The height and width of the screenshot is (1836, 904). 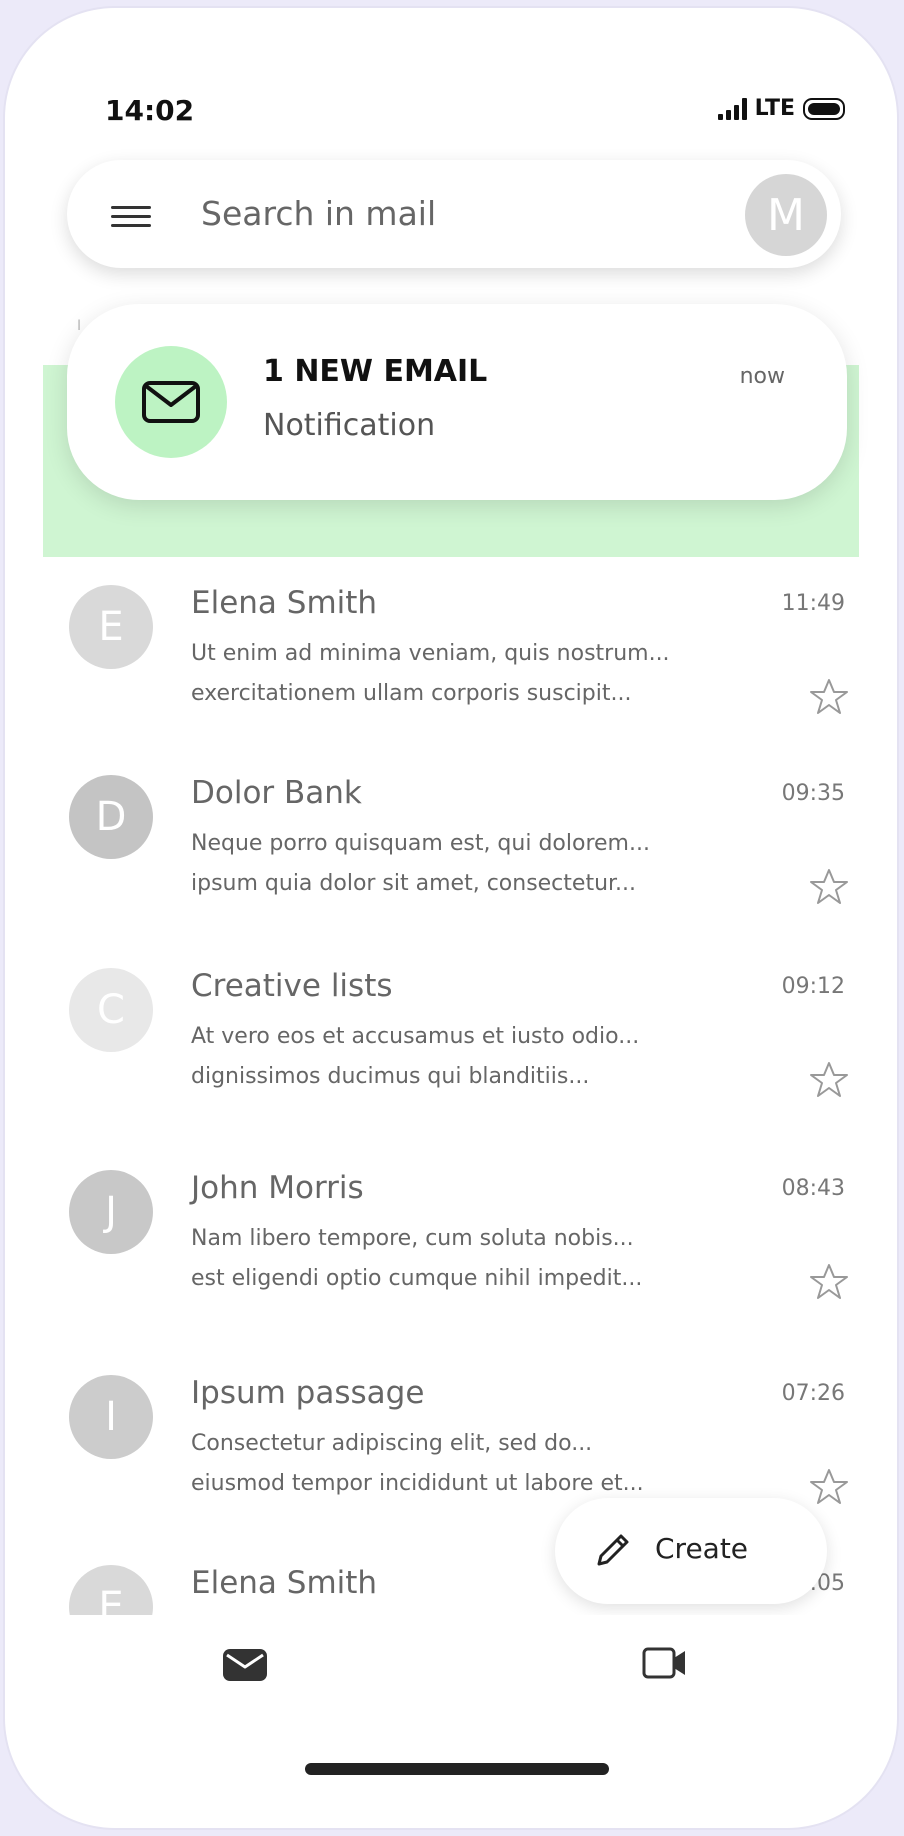 I want to click on sender-name: Dolor Bank, so click(x=276, y=793).